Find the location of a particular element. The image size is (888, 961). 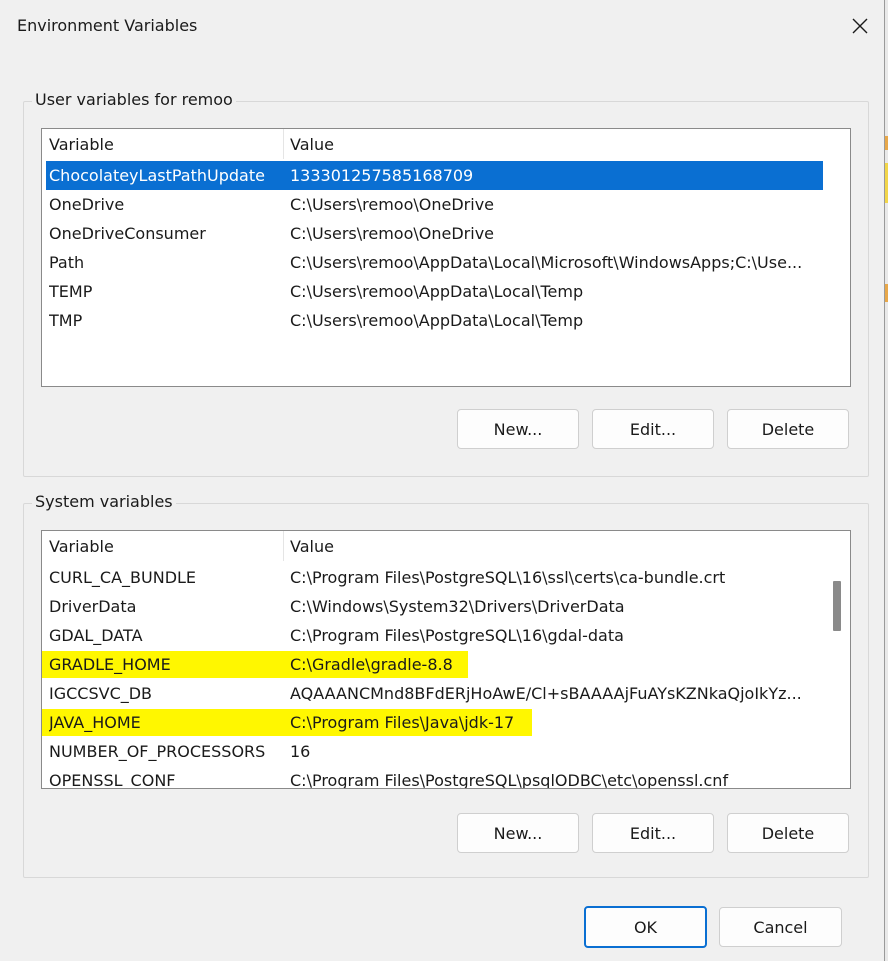

table-row: OneDriveConsumer C:\Users\remoo\OneDrive is located at coordinates (433, 233).